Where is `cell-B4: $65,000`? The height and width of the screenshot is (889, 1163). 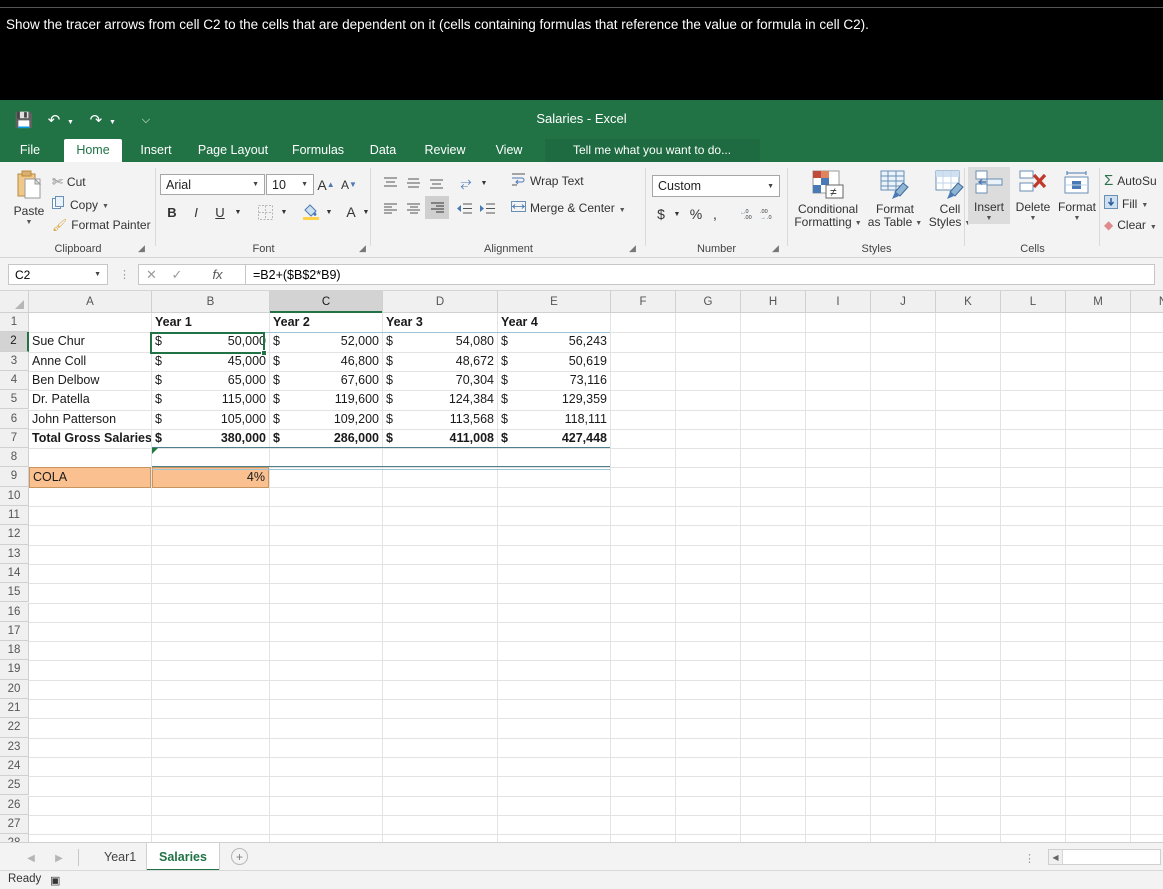
cell-B4: $65,000 is located at coordinates (210, 380).